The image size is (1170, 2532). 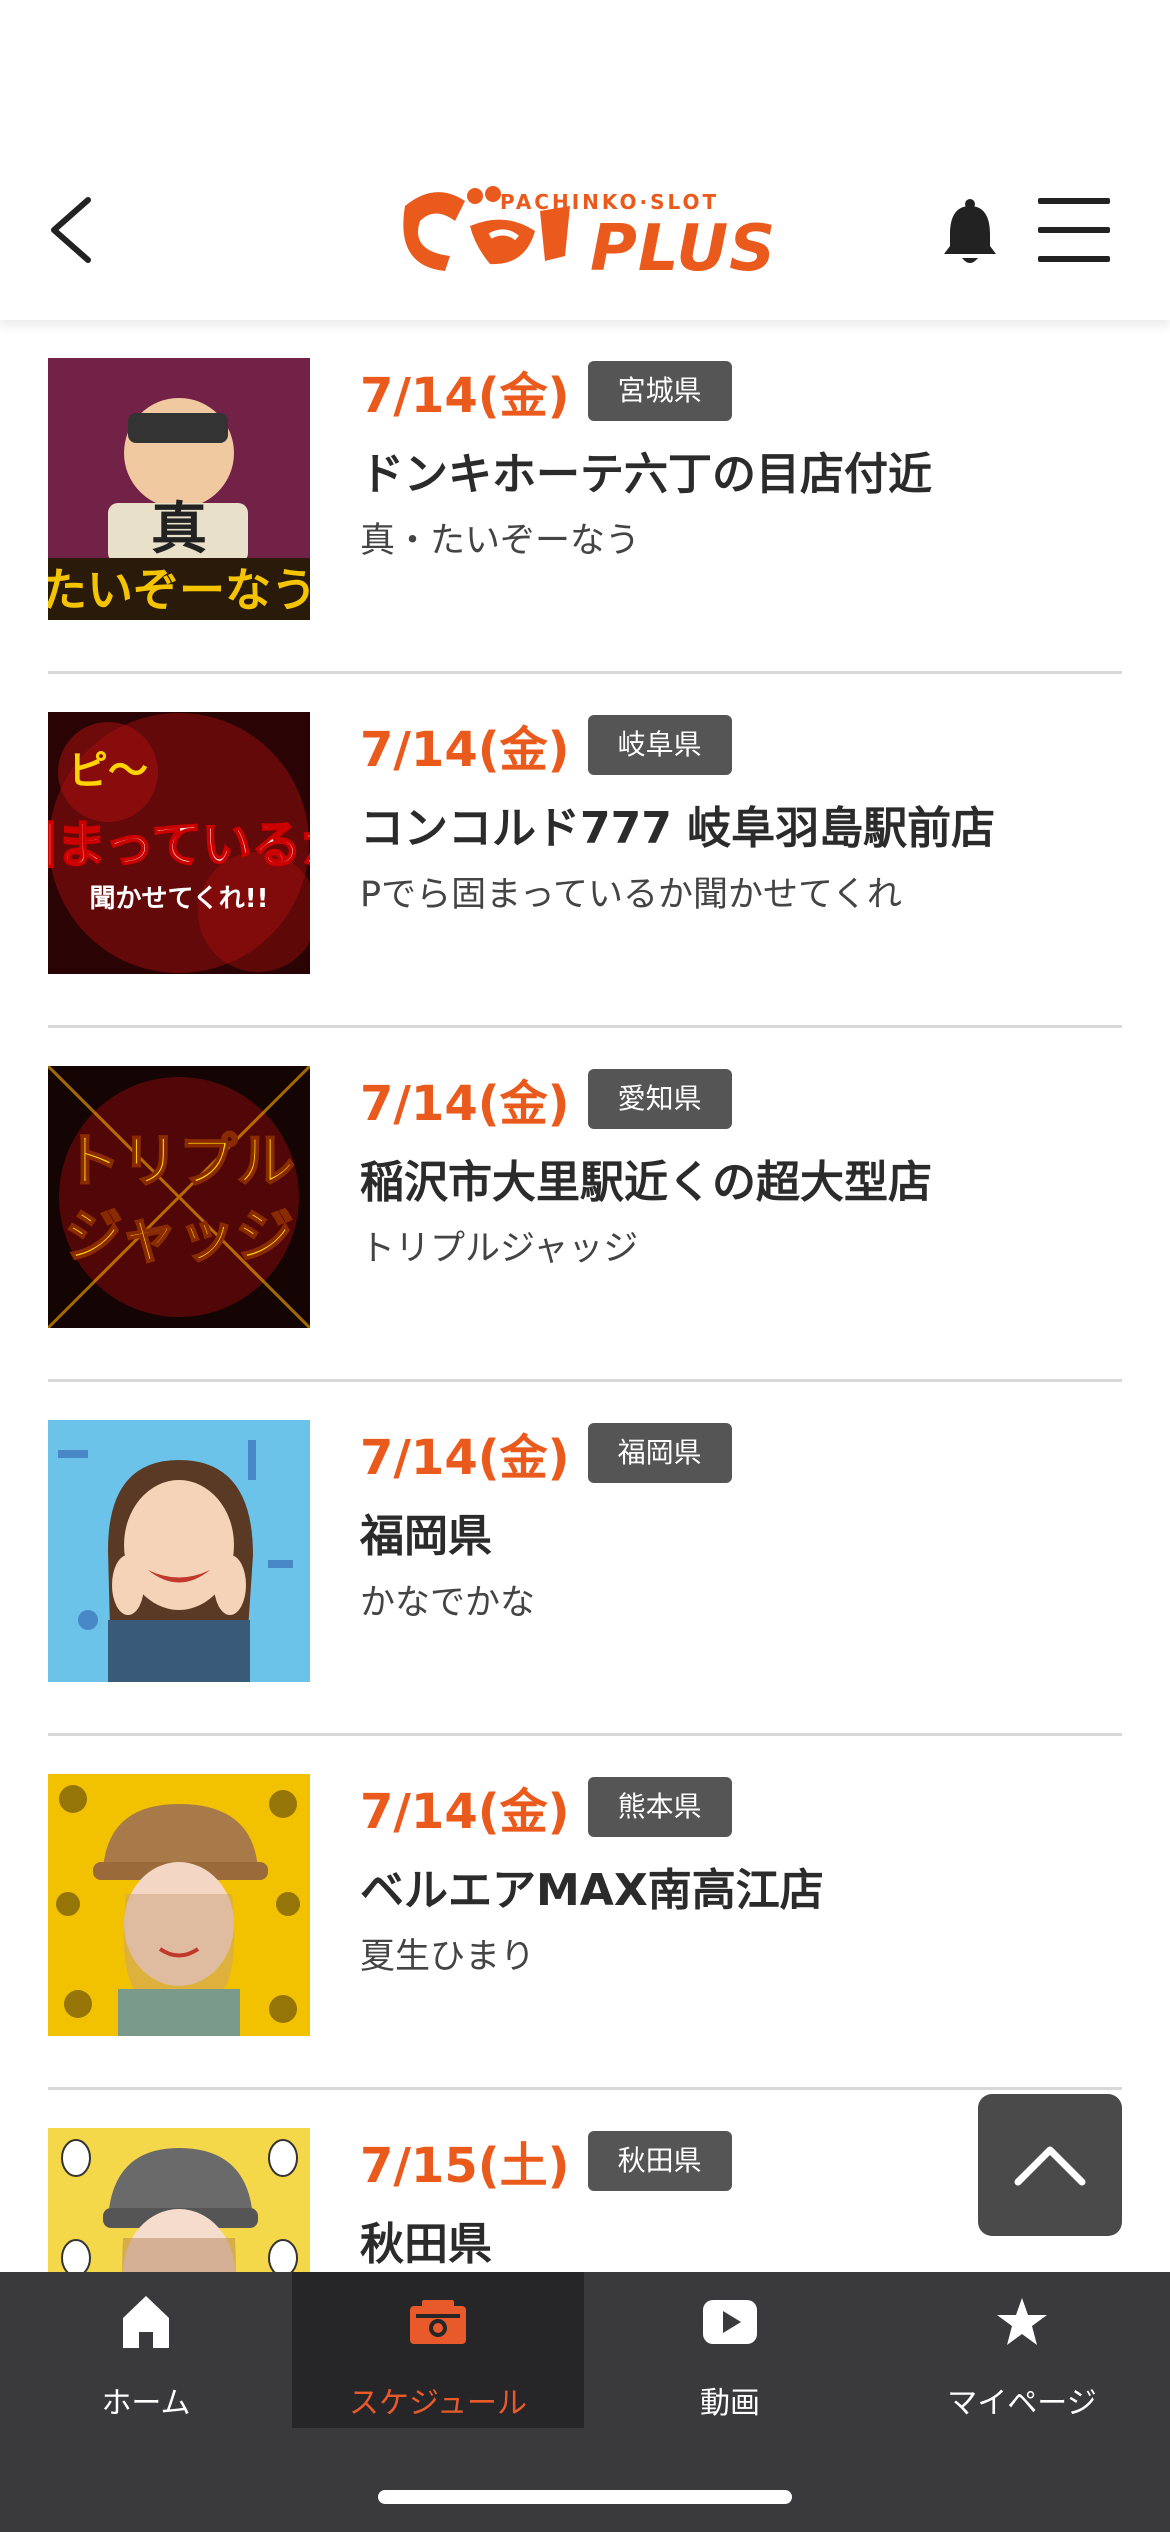 I want to click on back-button, so click(x=75, y=230).